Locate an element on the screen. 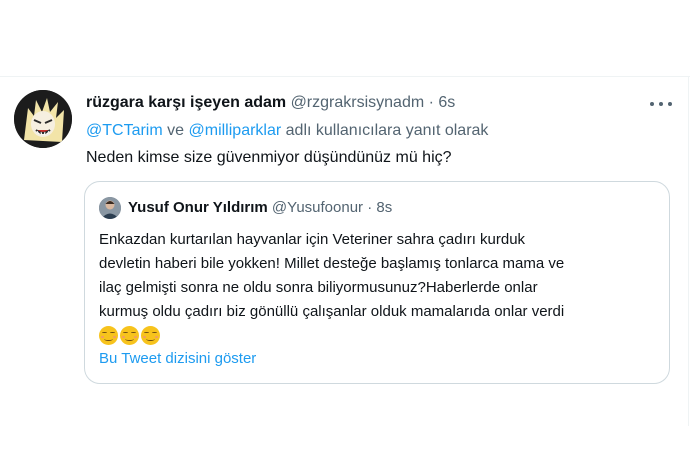 This screenshot has width=690, height=450. emoji-row is located at coordinates (377, 335).